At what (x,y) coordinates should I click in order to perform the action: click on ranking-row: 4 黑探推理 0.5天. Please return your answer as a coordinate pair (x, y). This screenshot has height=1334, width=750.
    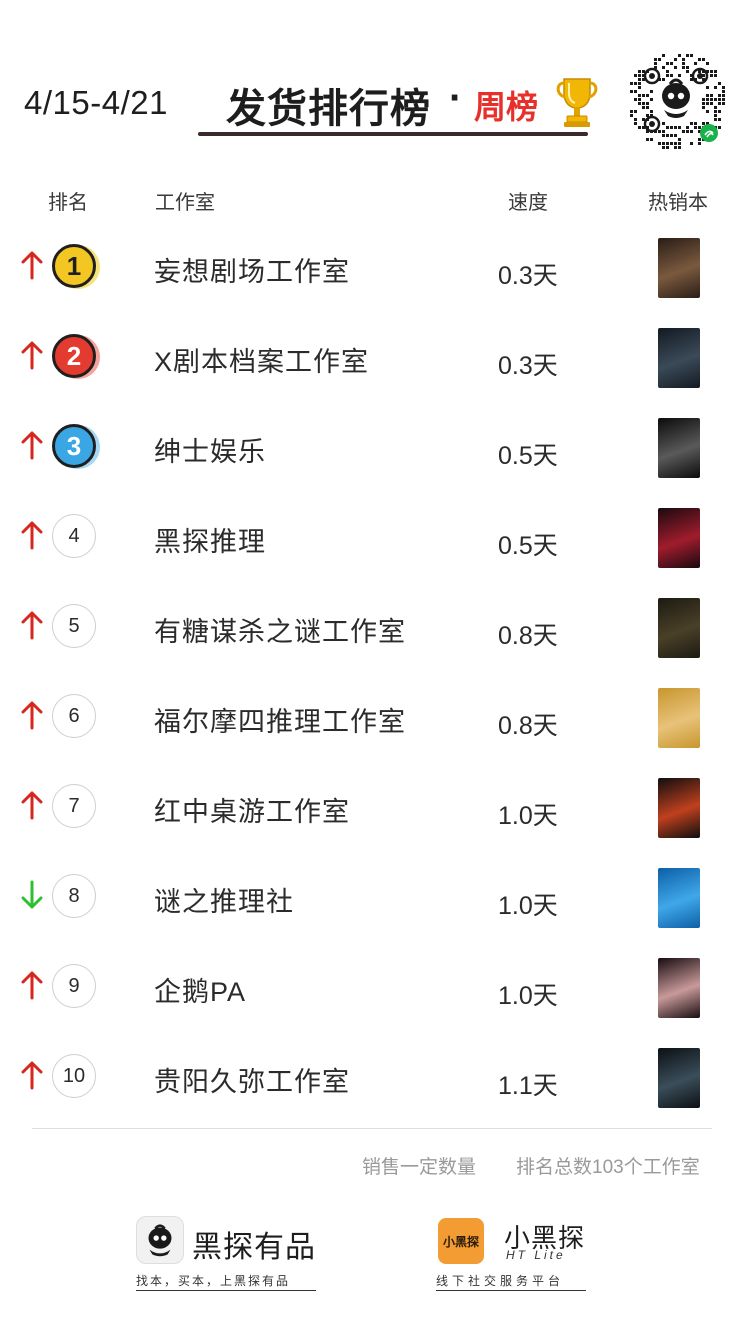
    Looking at the image, I should click on (375, 537).